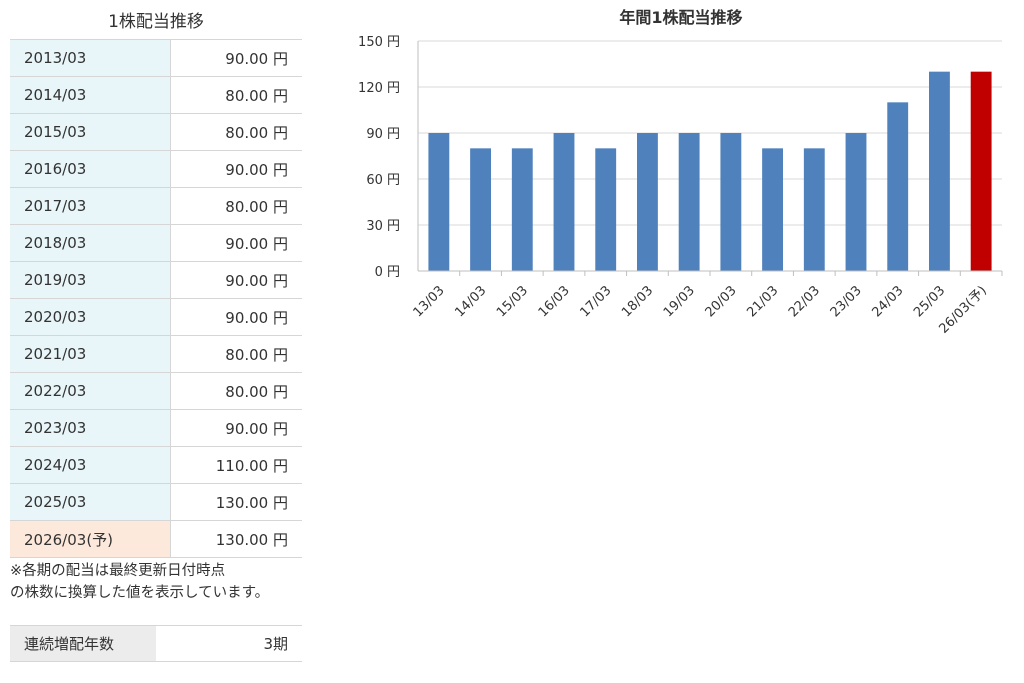 Image resolution: width=1024 pixels, height=683 pixels. I want to click on table-row: 2020/03 90.00 円, so click(156, 317).